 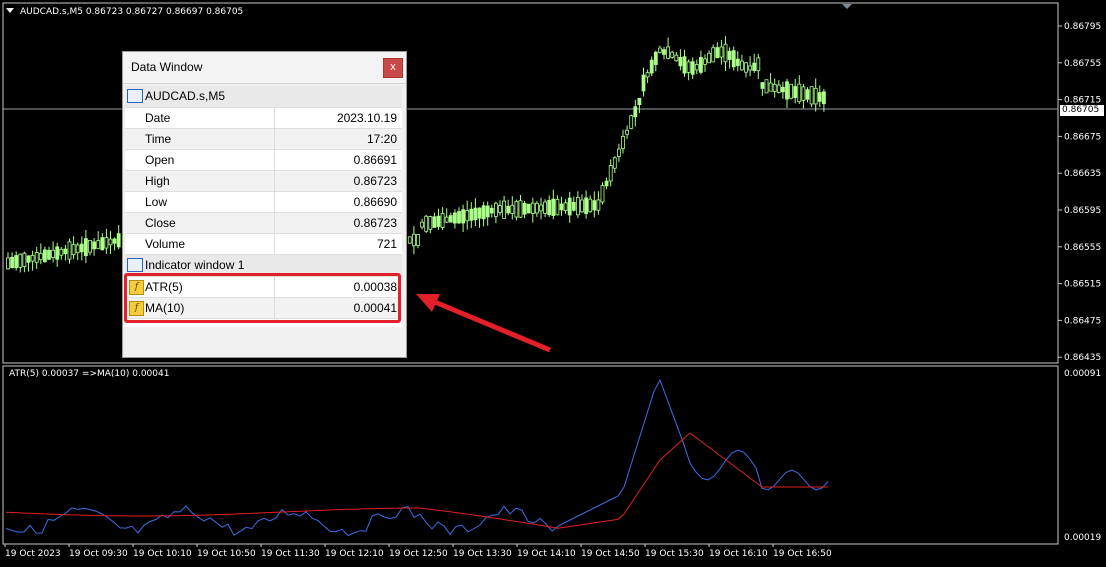 I want to click on dropdown-arrow-icon, so click(x=10, y=10).